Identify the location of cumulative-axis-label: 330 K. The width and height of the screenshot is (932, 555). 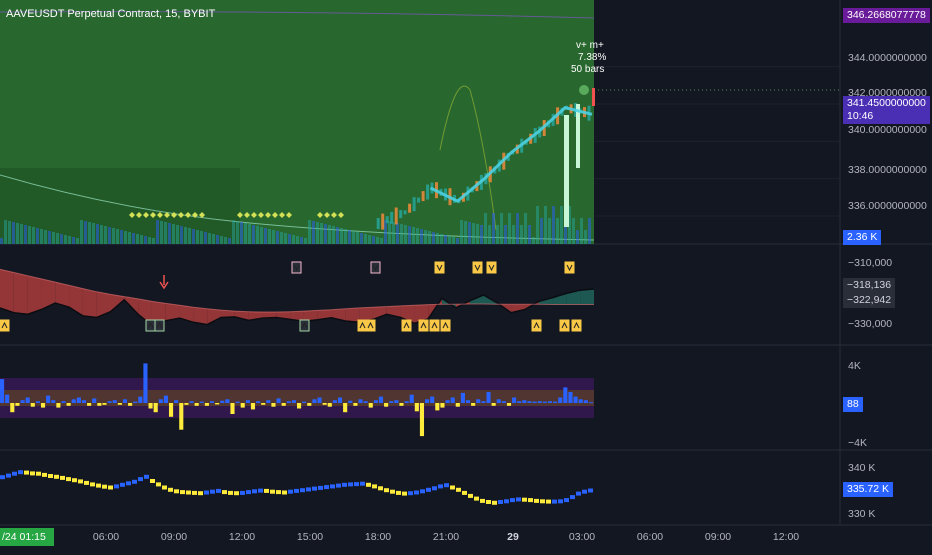
(862, 514).